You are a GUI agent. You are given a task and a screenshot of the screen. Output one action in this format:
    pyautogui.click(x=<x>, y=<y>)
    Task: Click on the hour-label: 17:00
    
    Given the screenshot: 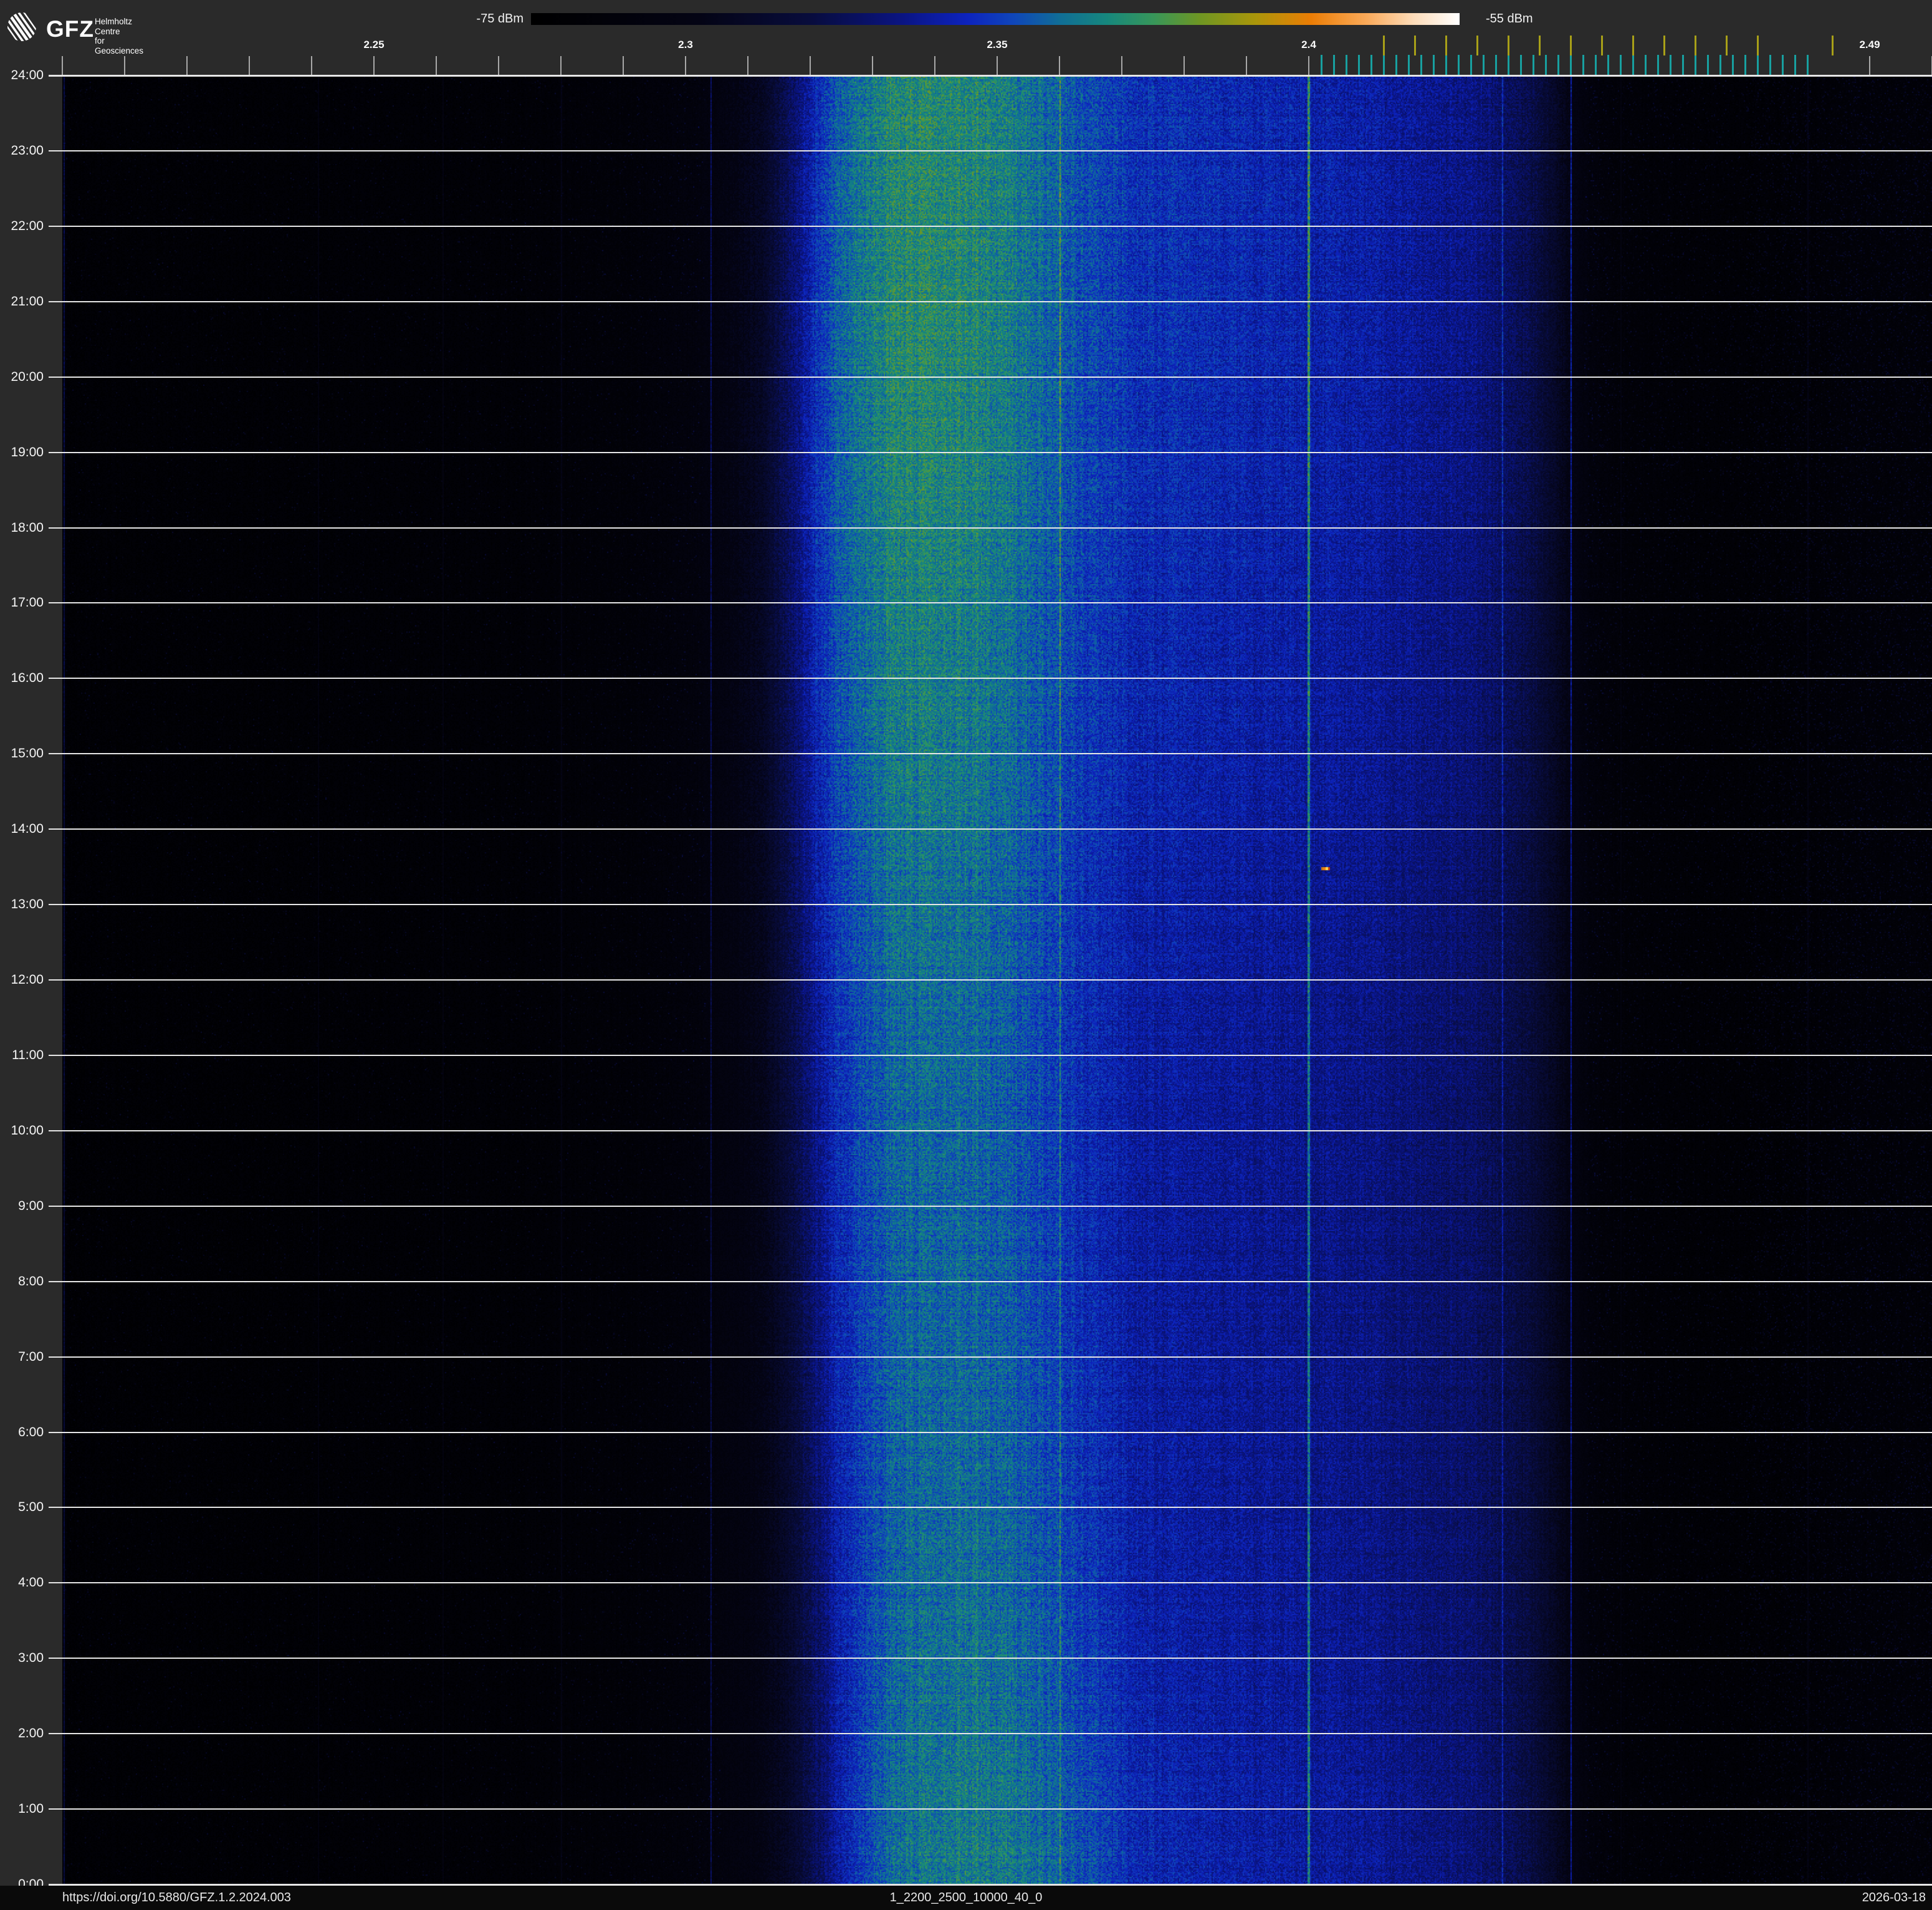 What is the action you would take?
    pyautogui.click(x=27, y=602)
    